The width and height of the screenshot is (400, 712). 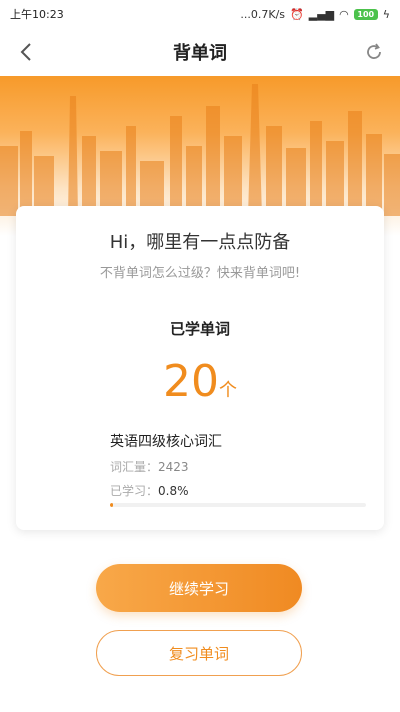 What do you see at coordinates (386, 14) in the screenshot?
I see `charging-icon: ϟ` at bounding box center [386, 14].